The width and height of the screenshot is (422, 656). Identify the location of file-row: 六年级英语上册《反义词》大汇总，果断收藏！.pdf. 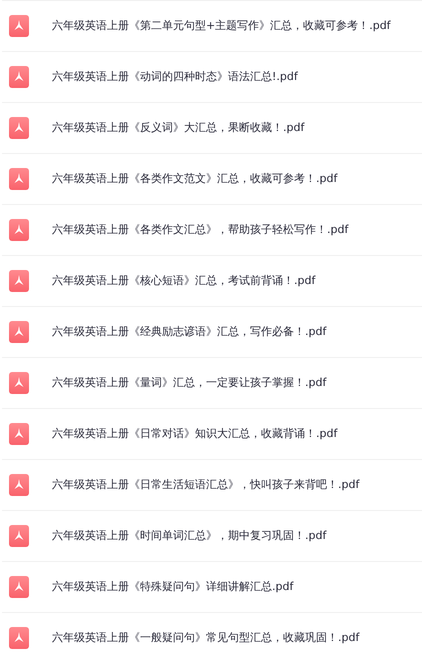
(212, 127).